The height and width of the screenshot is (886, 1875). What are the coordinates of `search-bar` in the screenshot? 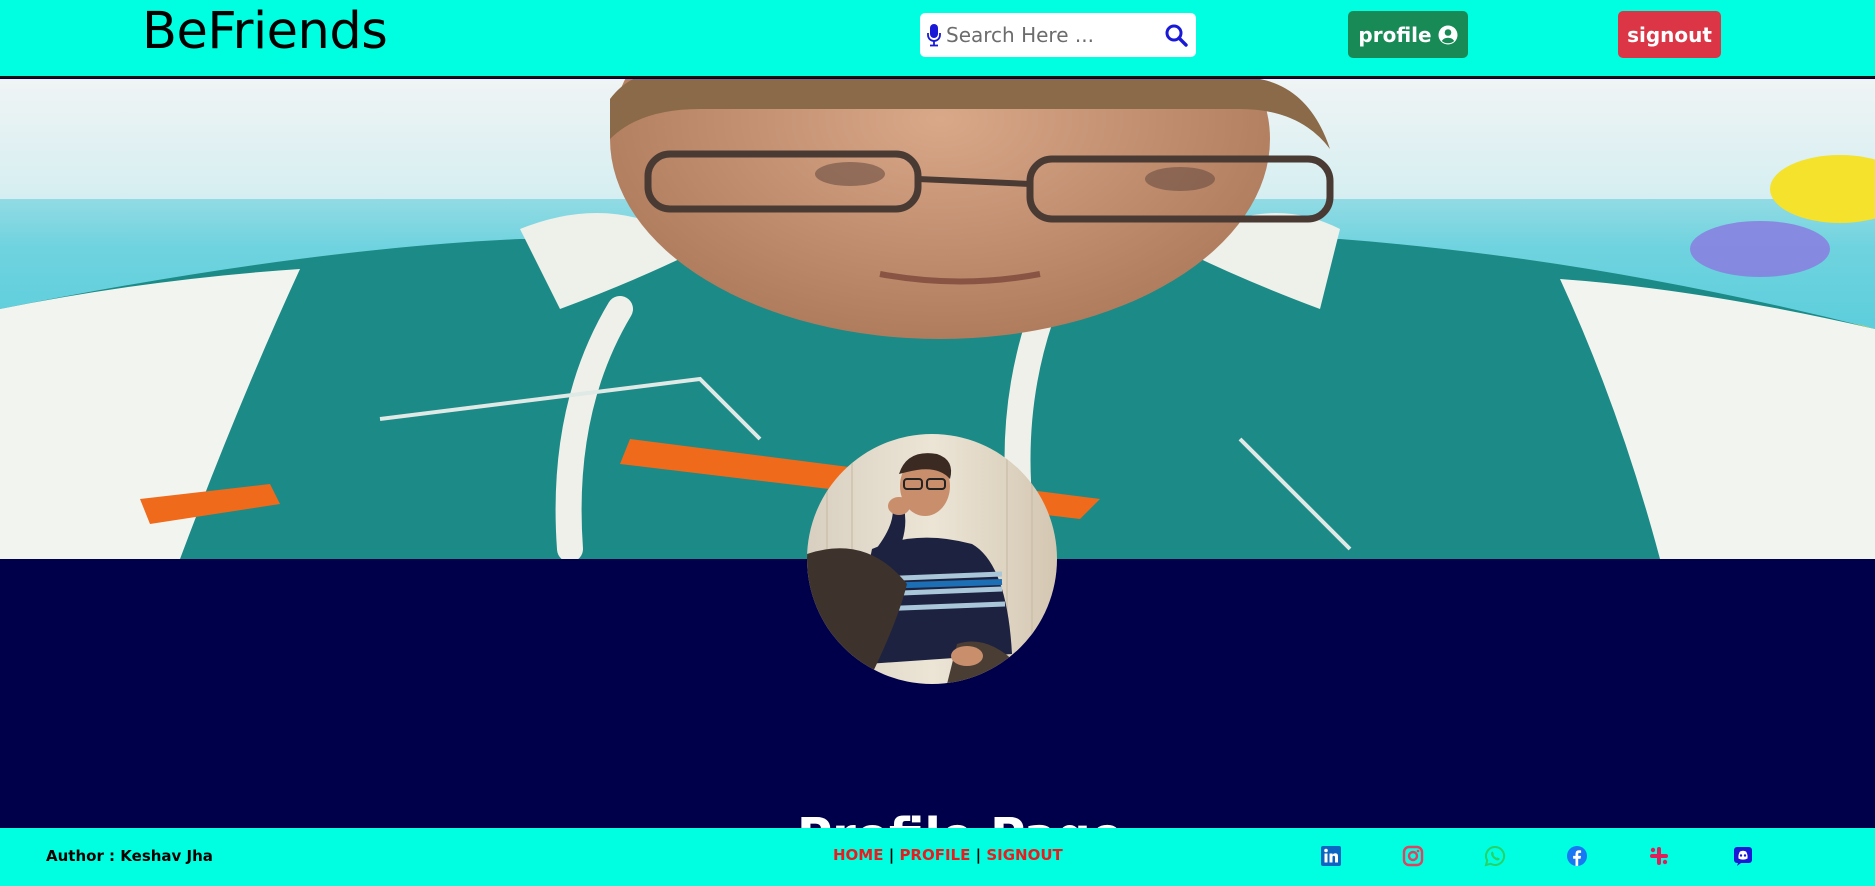 It's located at (1058, 35).